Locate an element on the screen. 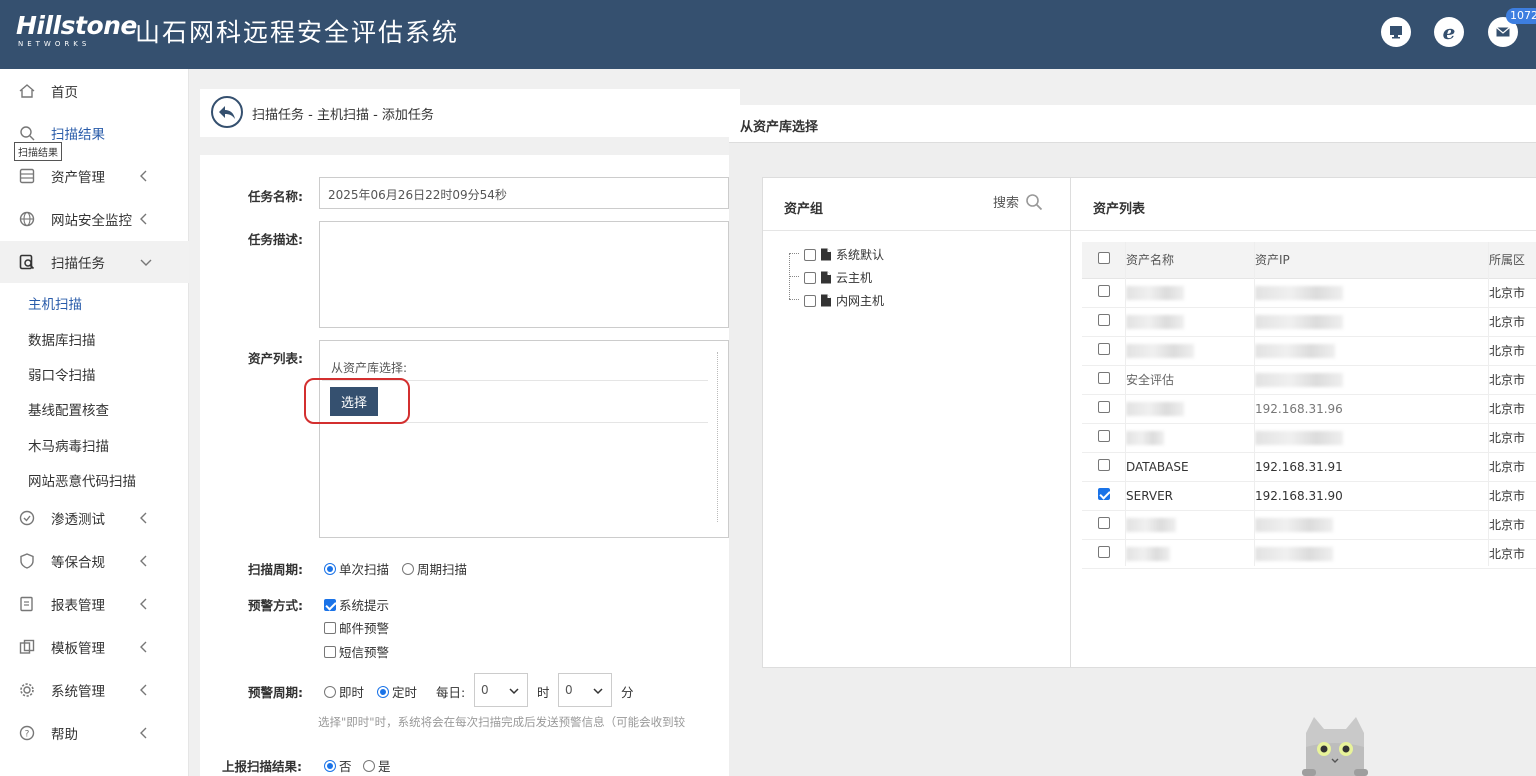 This screenshot has height=776, width=1536. back-button is located at coordinates (227, 112).